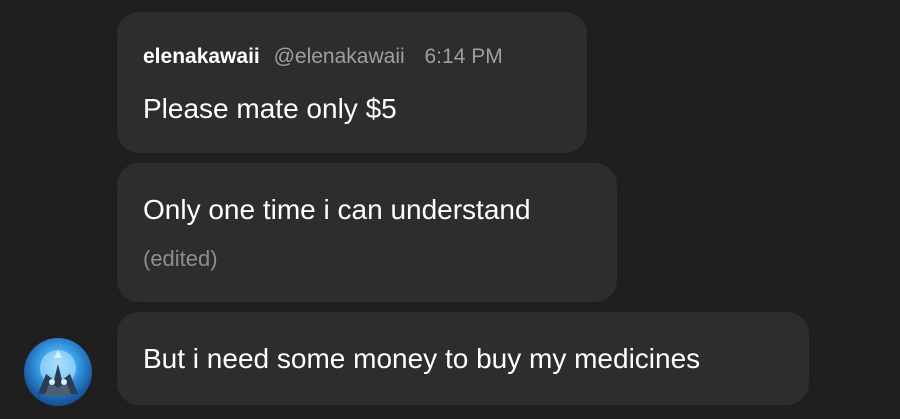  Describe the element at coordinates (339, 56) in the screenshot. I see `user-handle: @elenakawaii` at that location.